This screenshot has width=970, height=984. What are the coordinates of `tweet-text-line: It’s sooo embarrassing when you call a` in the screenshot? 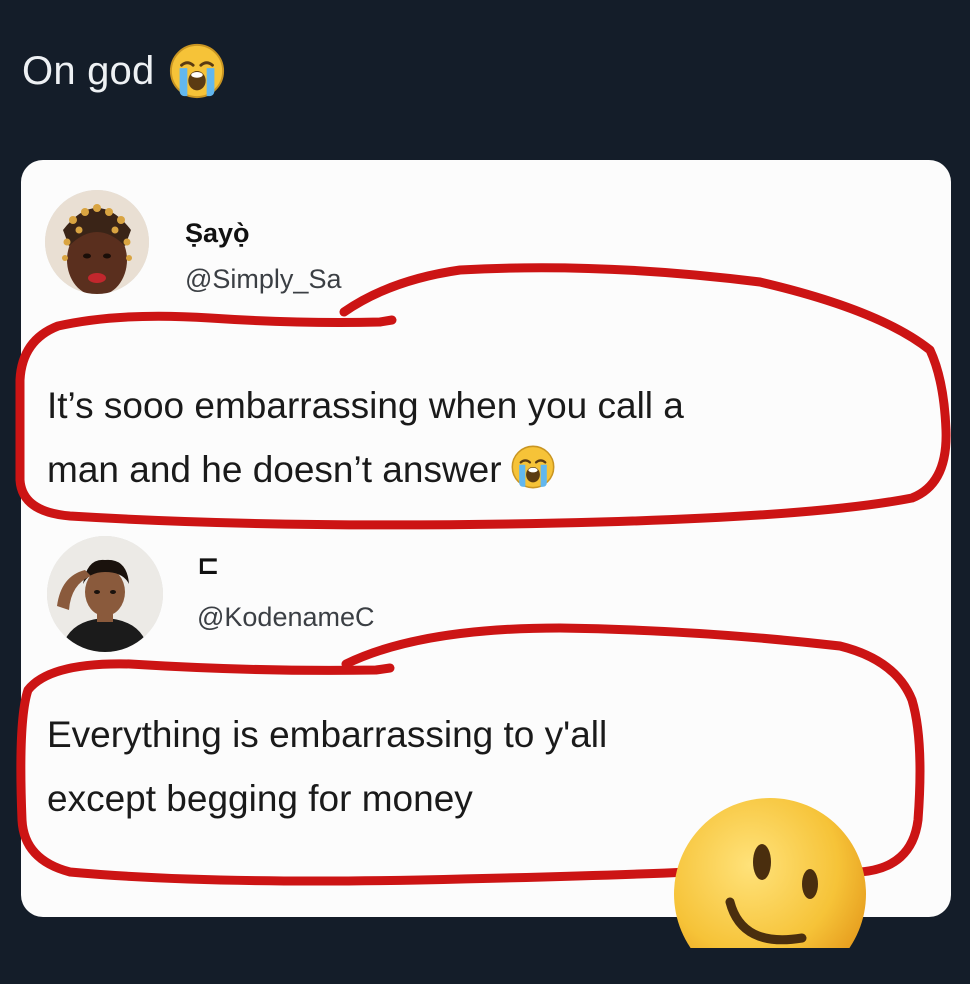 It's located at (365, 405).